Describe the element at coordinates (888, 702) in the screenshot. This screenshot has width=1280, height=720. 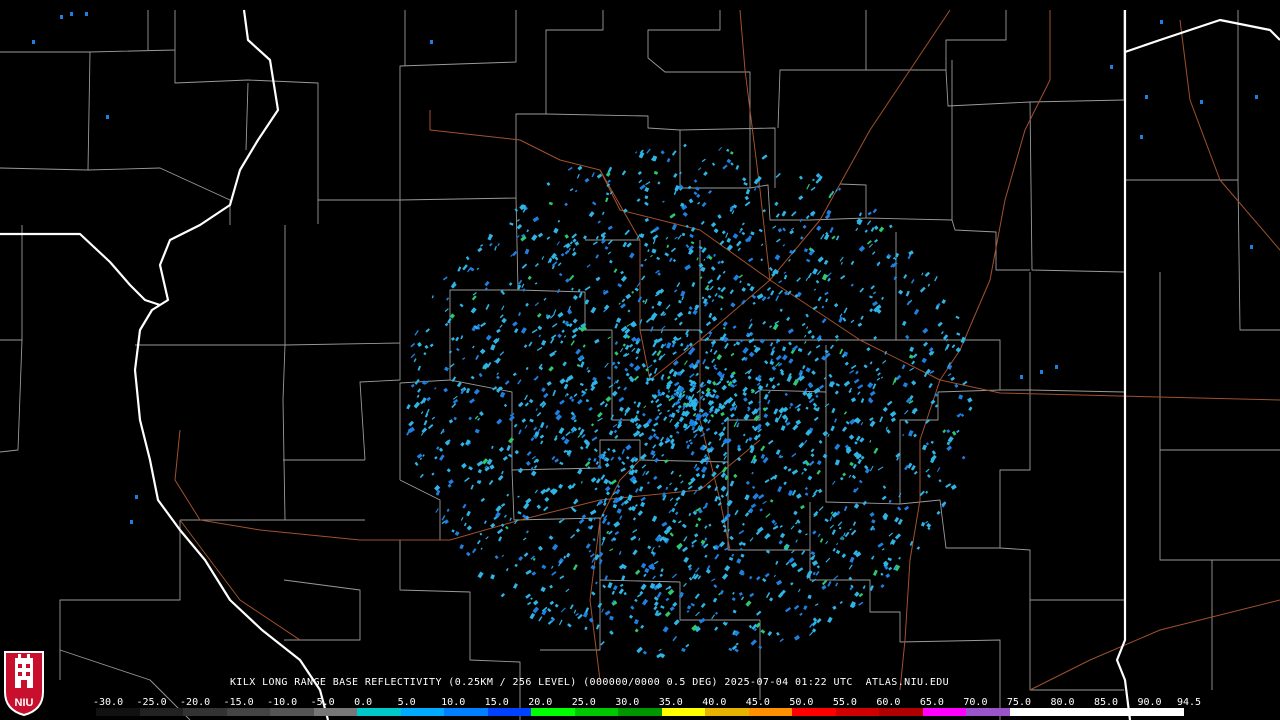
I see `scale-label: 60.0` at that location.